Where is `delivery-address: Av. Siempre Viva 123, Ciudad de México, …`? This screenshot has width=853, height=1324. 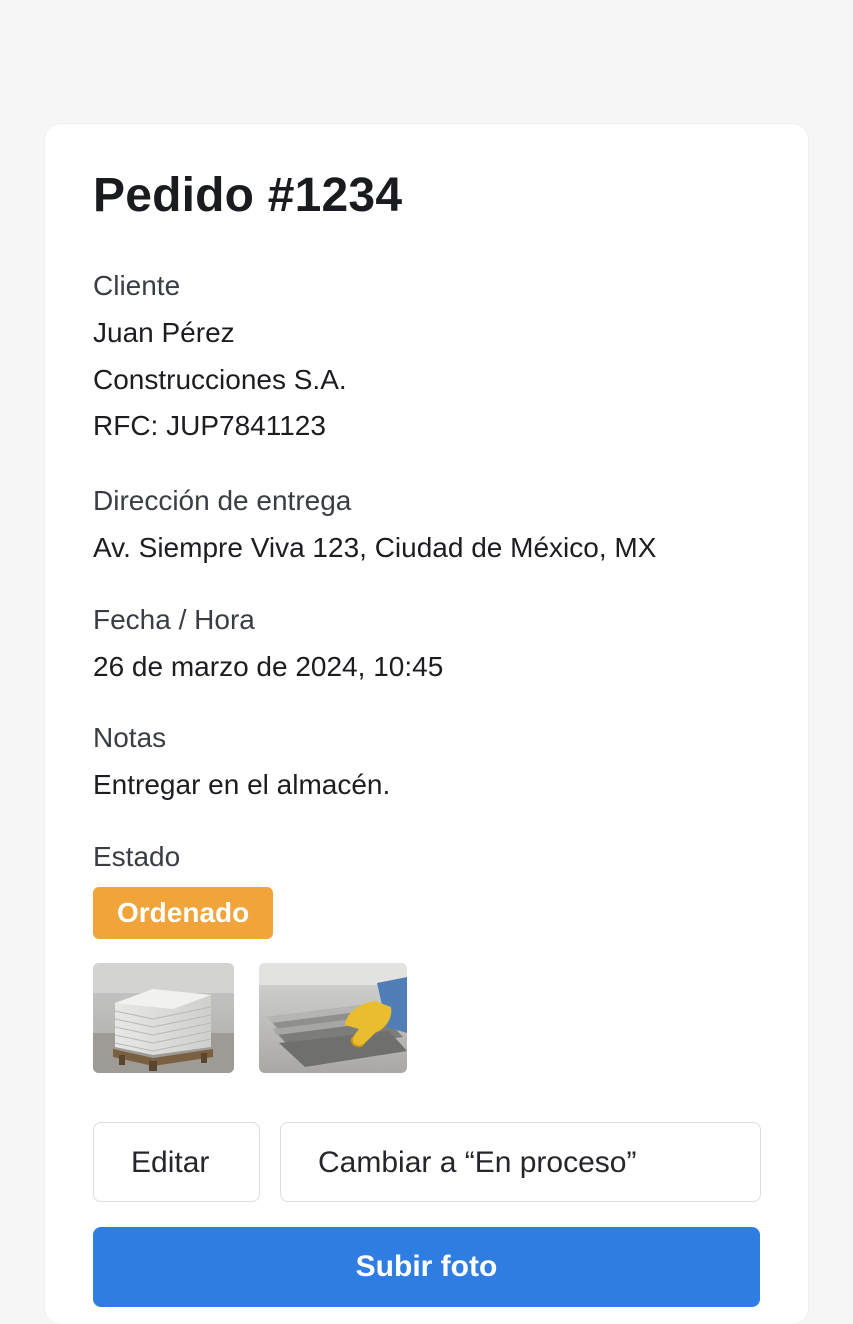 delivery-address: Av. Siempre Viva 123, Ciudad de México, … is located at coordinates (375, 547).